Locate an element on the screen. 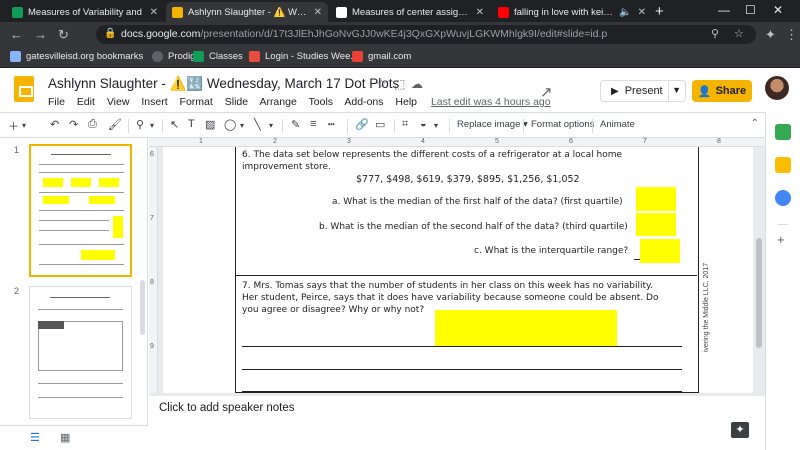 The width and height of the screenshot is (800, 450). activity-trend-icon: ↗ is located at coordinates (546, 92).